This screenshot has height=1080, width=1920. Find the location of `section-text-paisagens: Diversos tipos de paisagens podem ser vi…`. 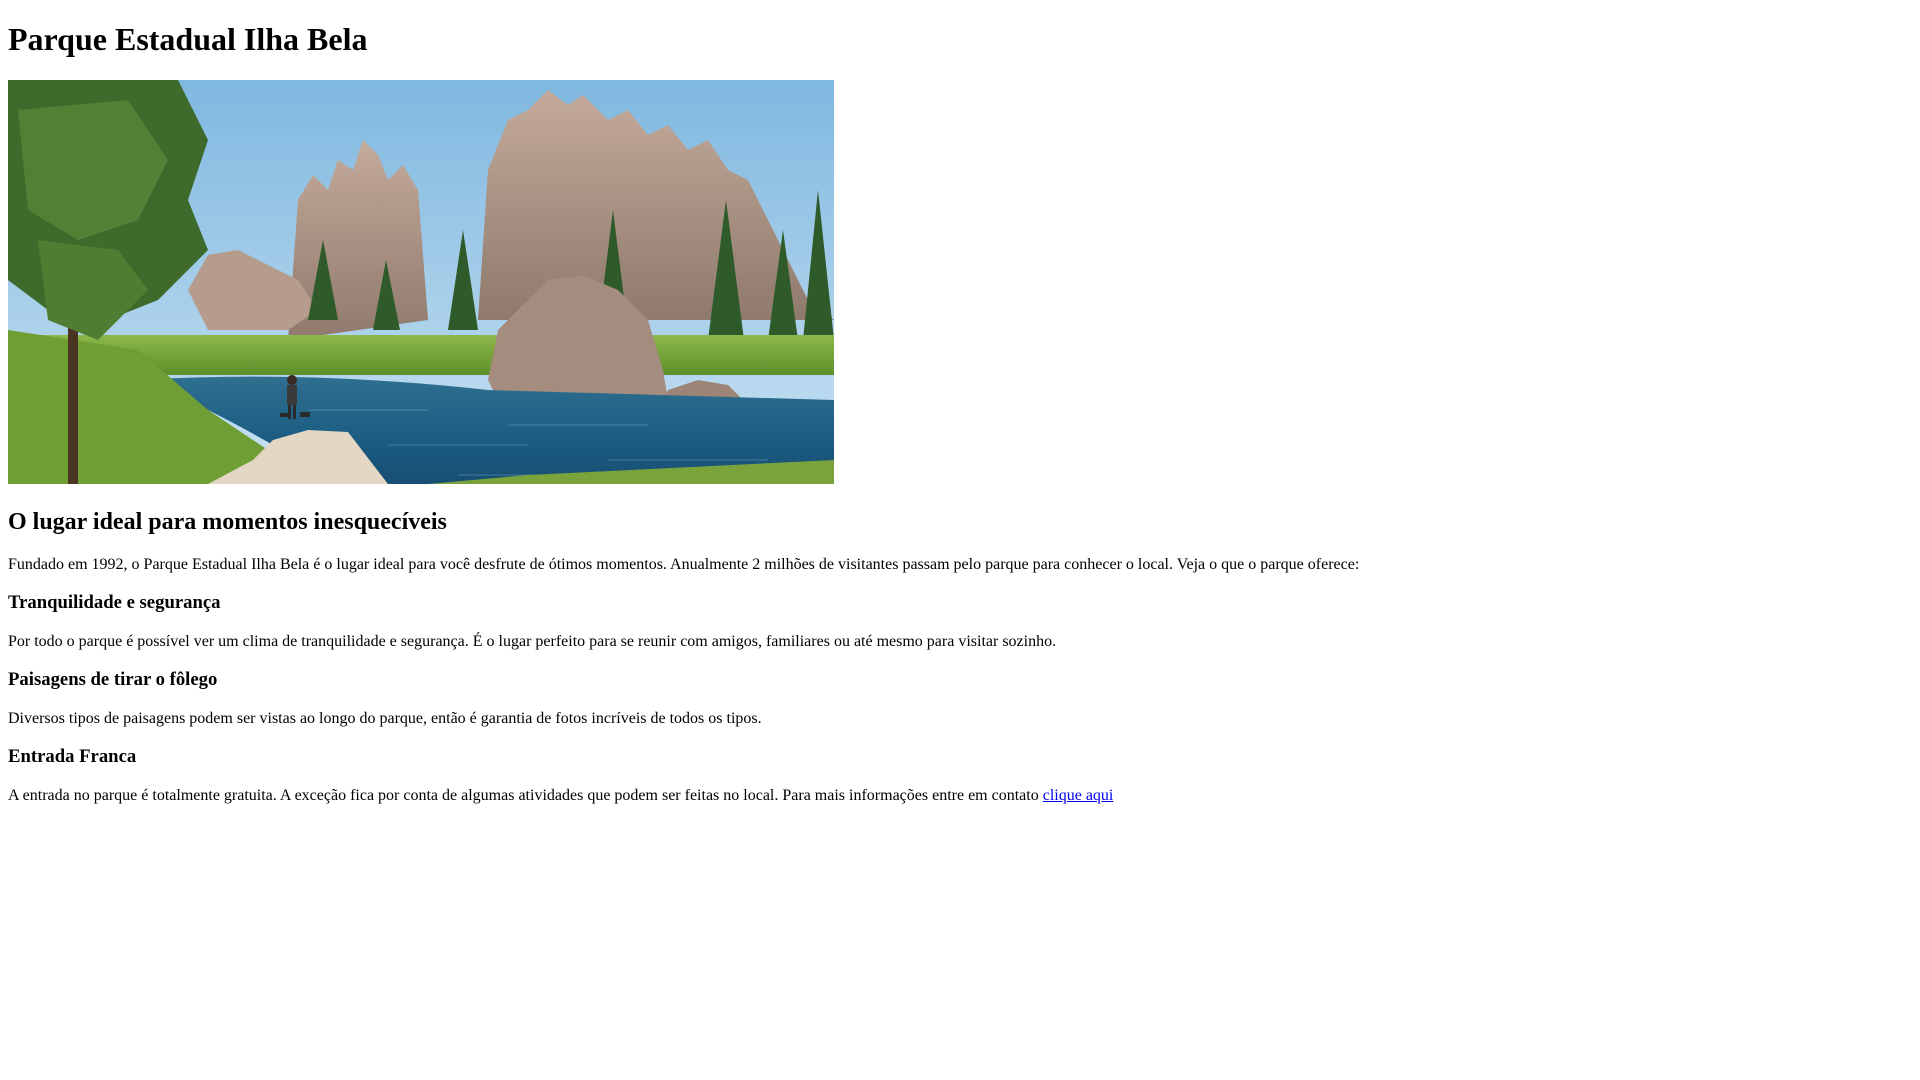

section-text-paisagens: Diversos tipos de paisagens podem ser vi… is located at coordinates (385, 718).